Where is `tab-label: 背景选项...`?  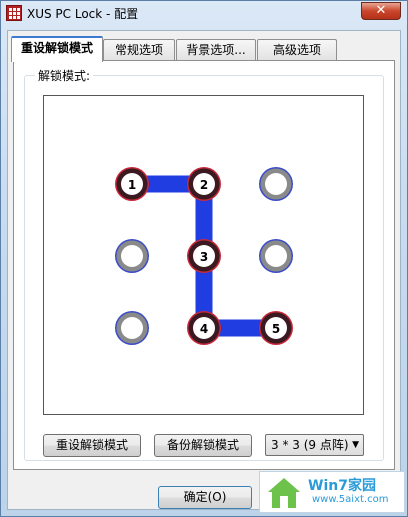
tab-label: 背景选项... is located at coordinates (216, 50).